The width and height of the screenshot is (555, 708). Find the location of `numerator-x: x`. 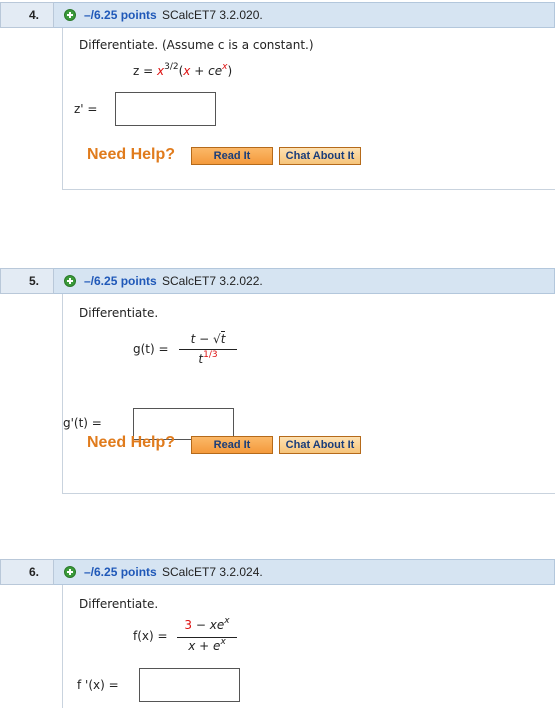

numerator-x: x is located at coordinates (213, 625).